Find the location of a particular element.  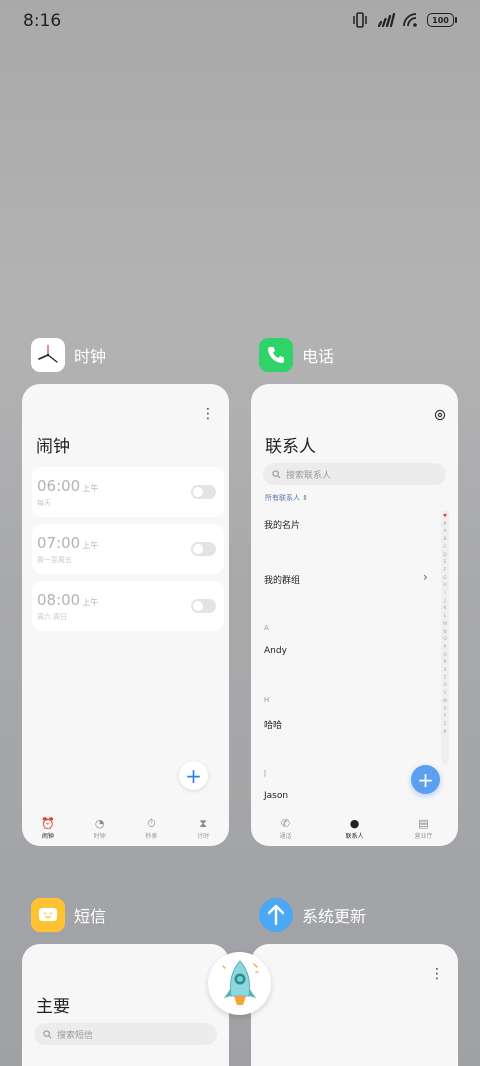

sms-app-card: 主要 搜索短信 is located at coordinates (125, 1005).